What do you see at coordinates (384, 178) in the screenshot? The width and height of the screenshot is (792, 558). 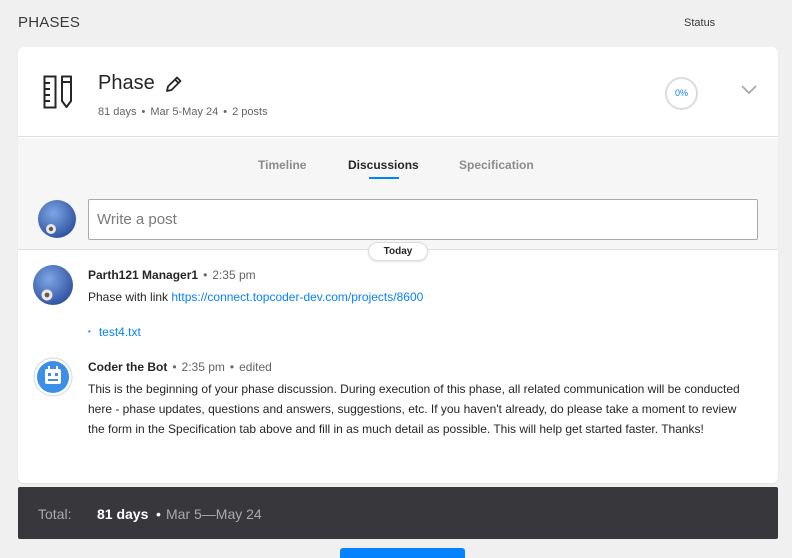 I see `active-tab-indicator` at bounding box center [384, 178].